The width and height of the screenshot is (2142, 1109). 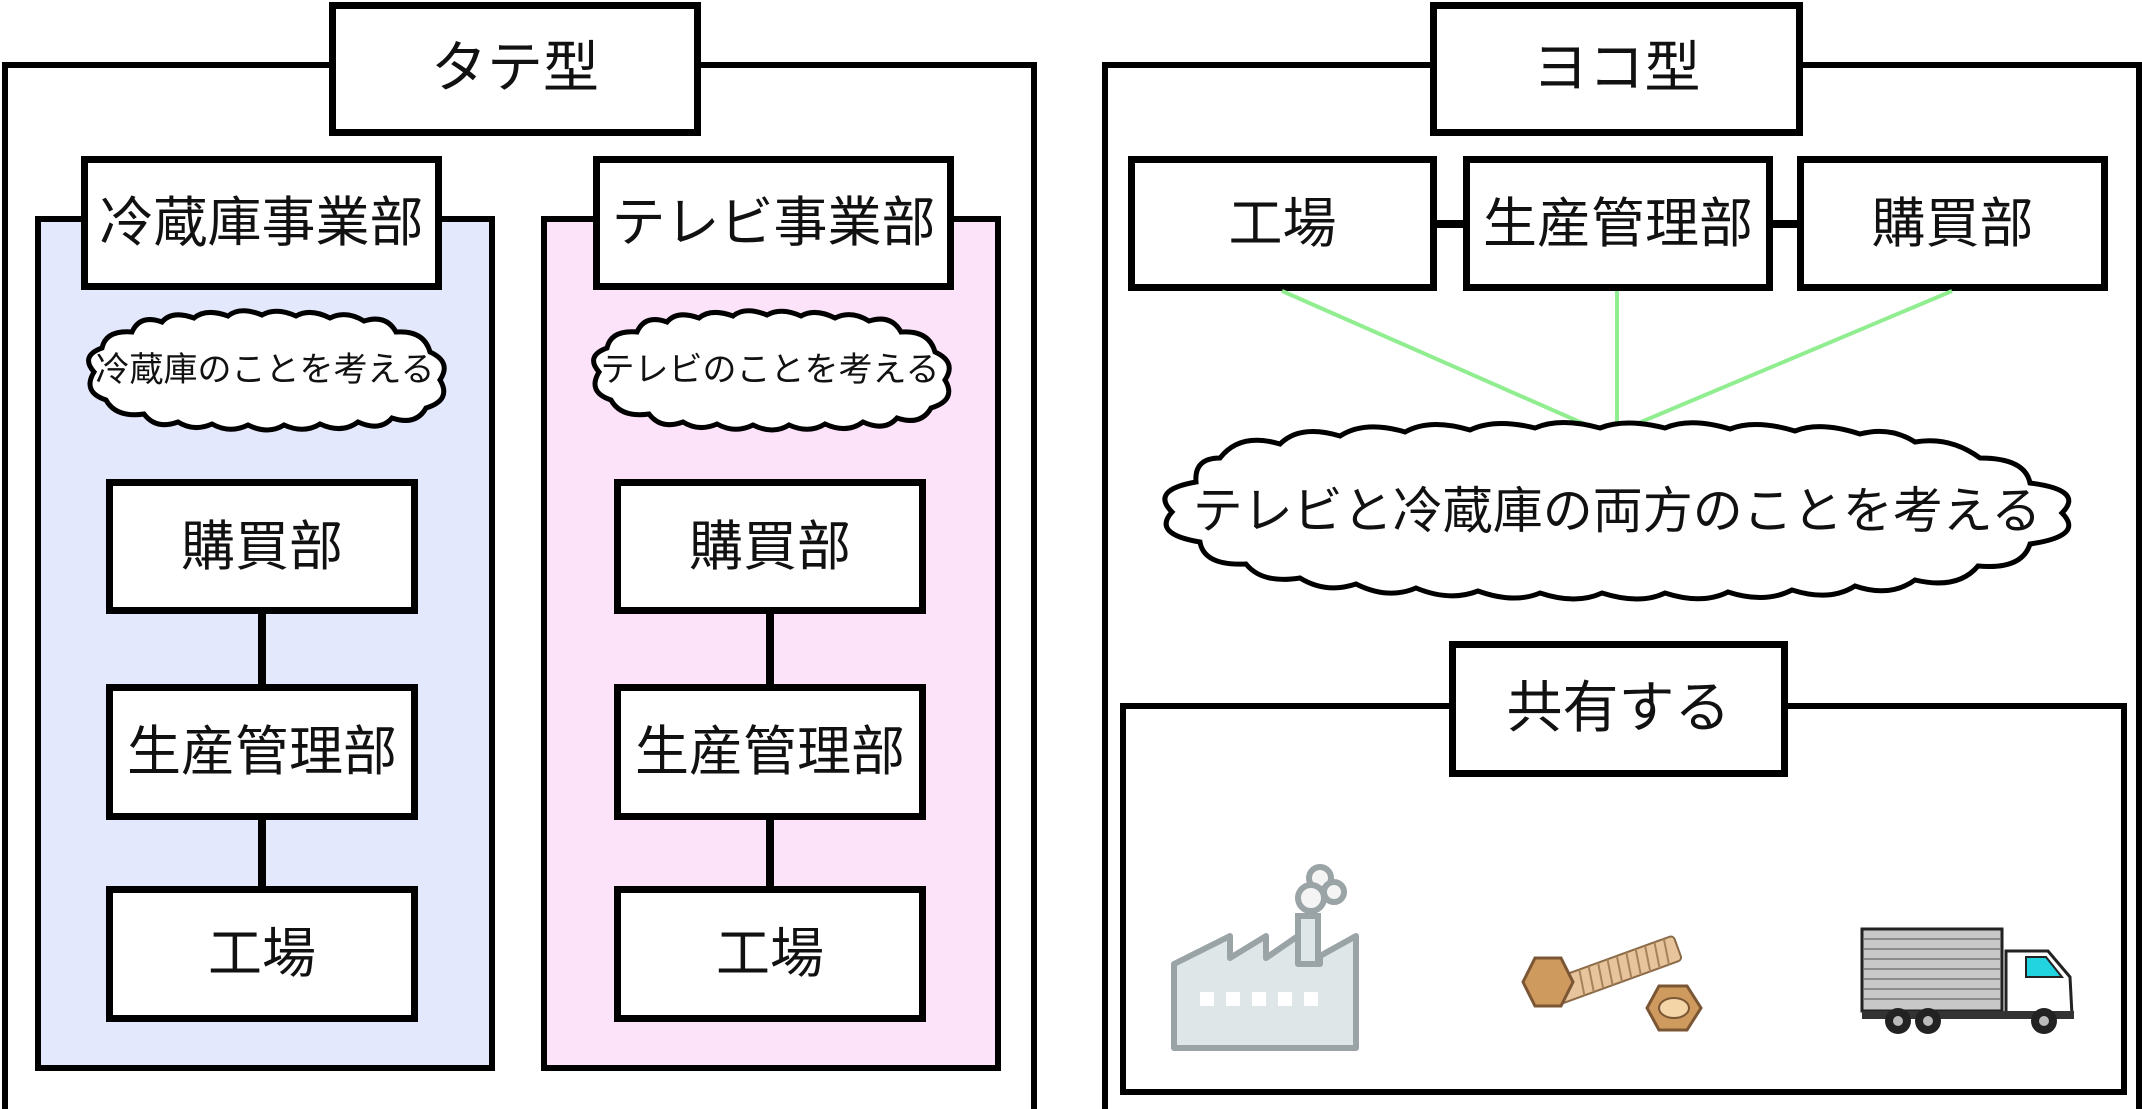 I want to click on shared-thought-cloud: テレビと冷蔵庫の両方のことを考える, so click(x=1617, y=511).